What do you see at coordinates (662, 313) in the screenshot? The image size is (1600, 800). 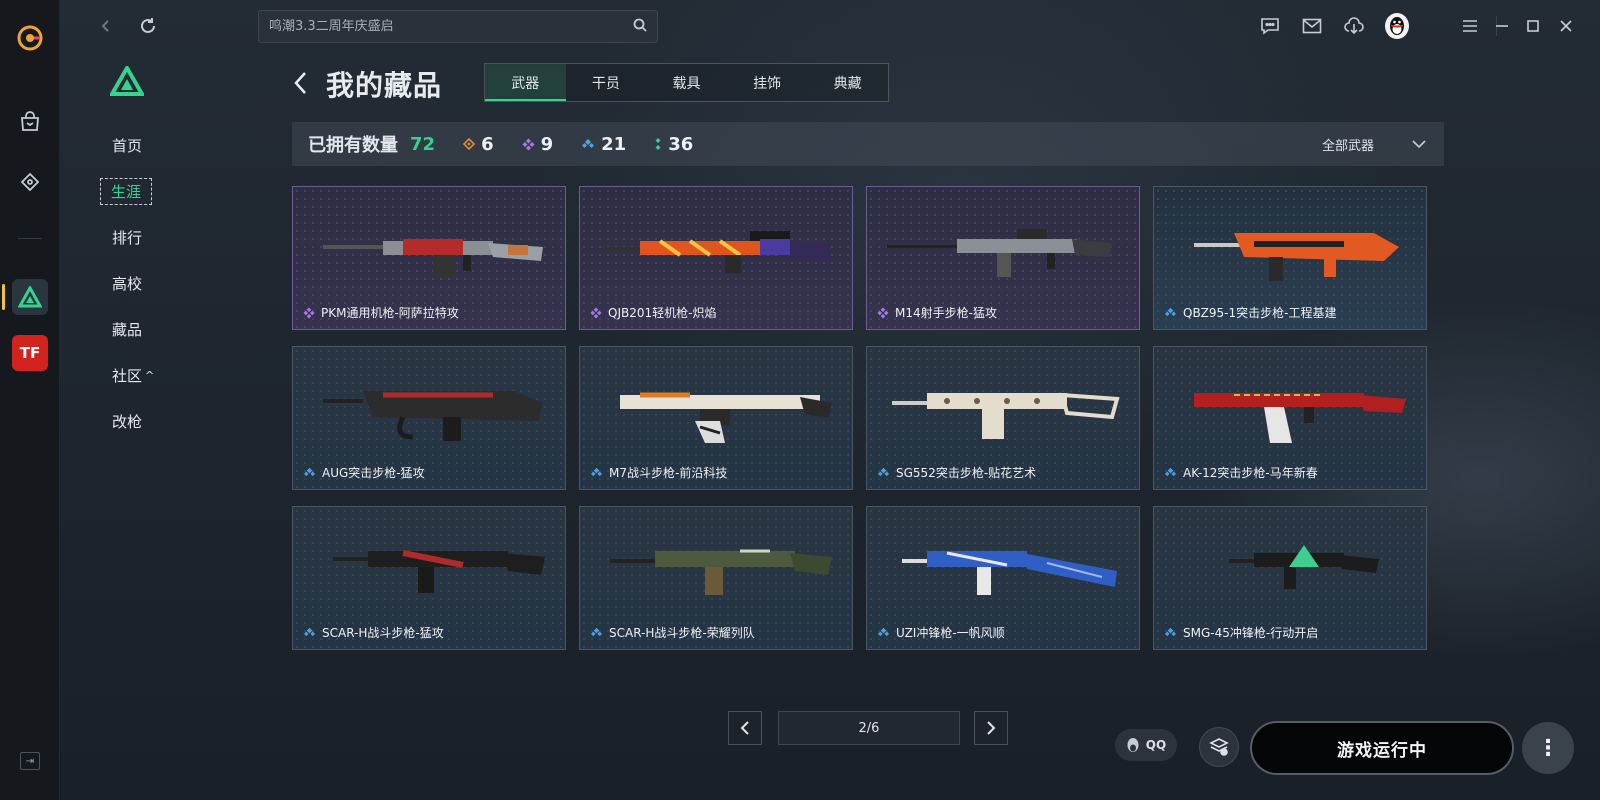 I see `weapon-name: QJB201轻机枪-炽焰` at bounding box center [662, 313].